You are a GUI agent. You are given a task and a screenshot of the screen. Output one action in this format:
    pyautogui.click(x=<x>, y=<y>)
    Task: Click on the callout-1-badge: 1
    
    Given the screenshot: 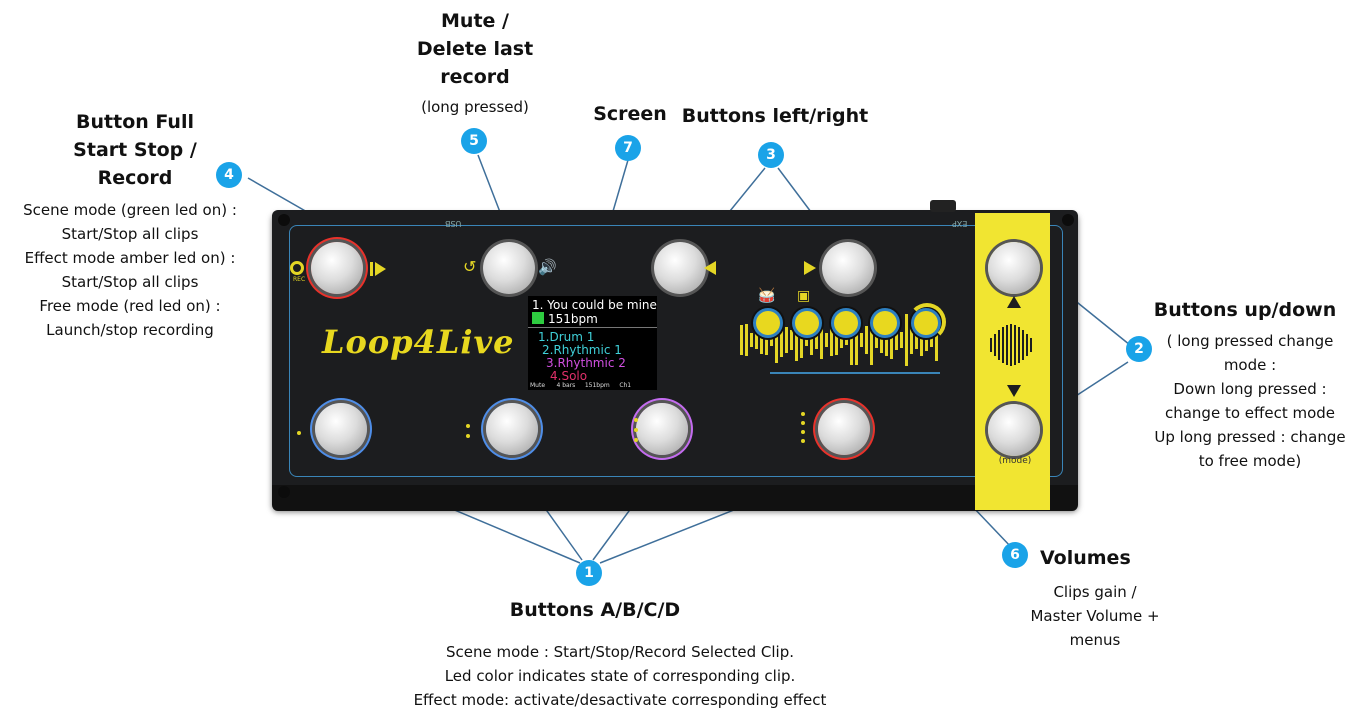 What is the action you would take?
    pyautogui.click(x=589, y=573)
    